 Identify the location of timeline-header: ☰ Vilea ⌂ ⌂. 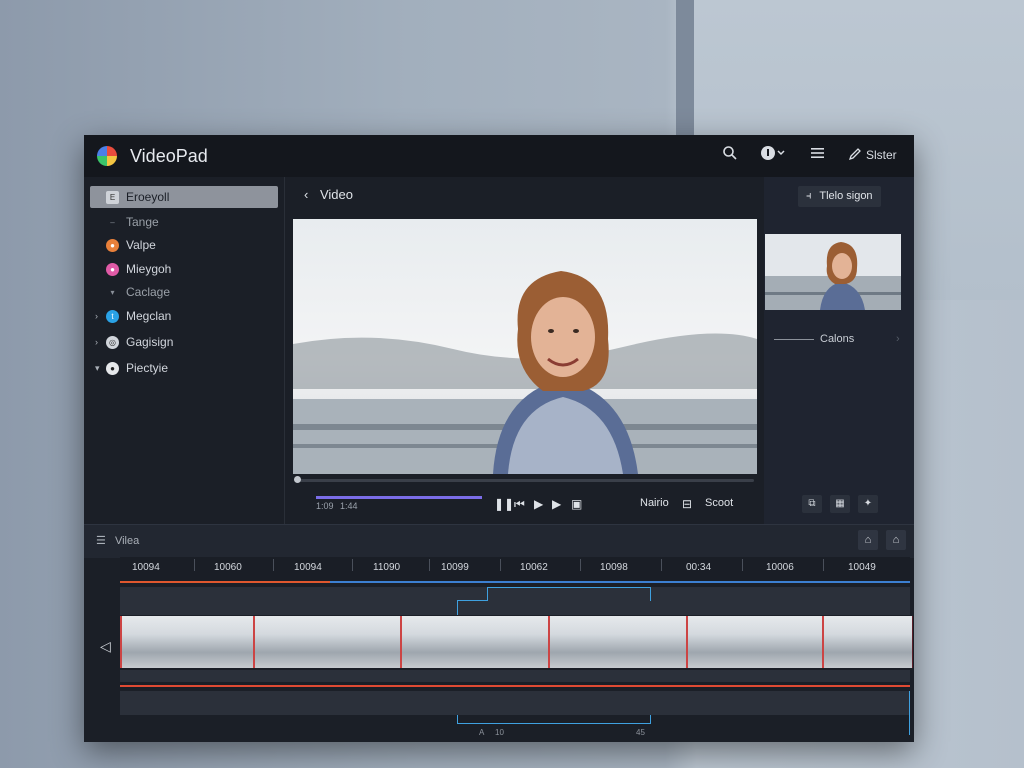
(499, 541).